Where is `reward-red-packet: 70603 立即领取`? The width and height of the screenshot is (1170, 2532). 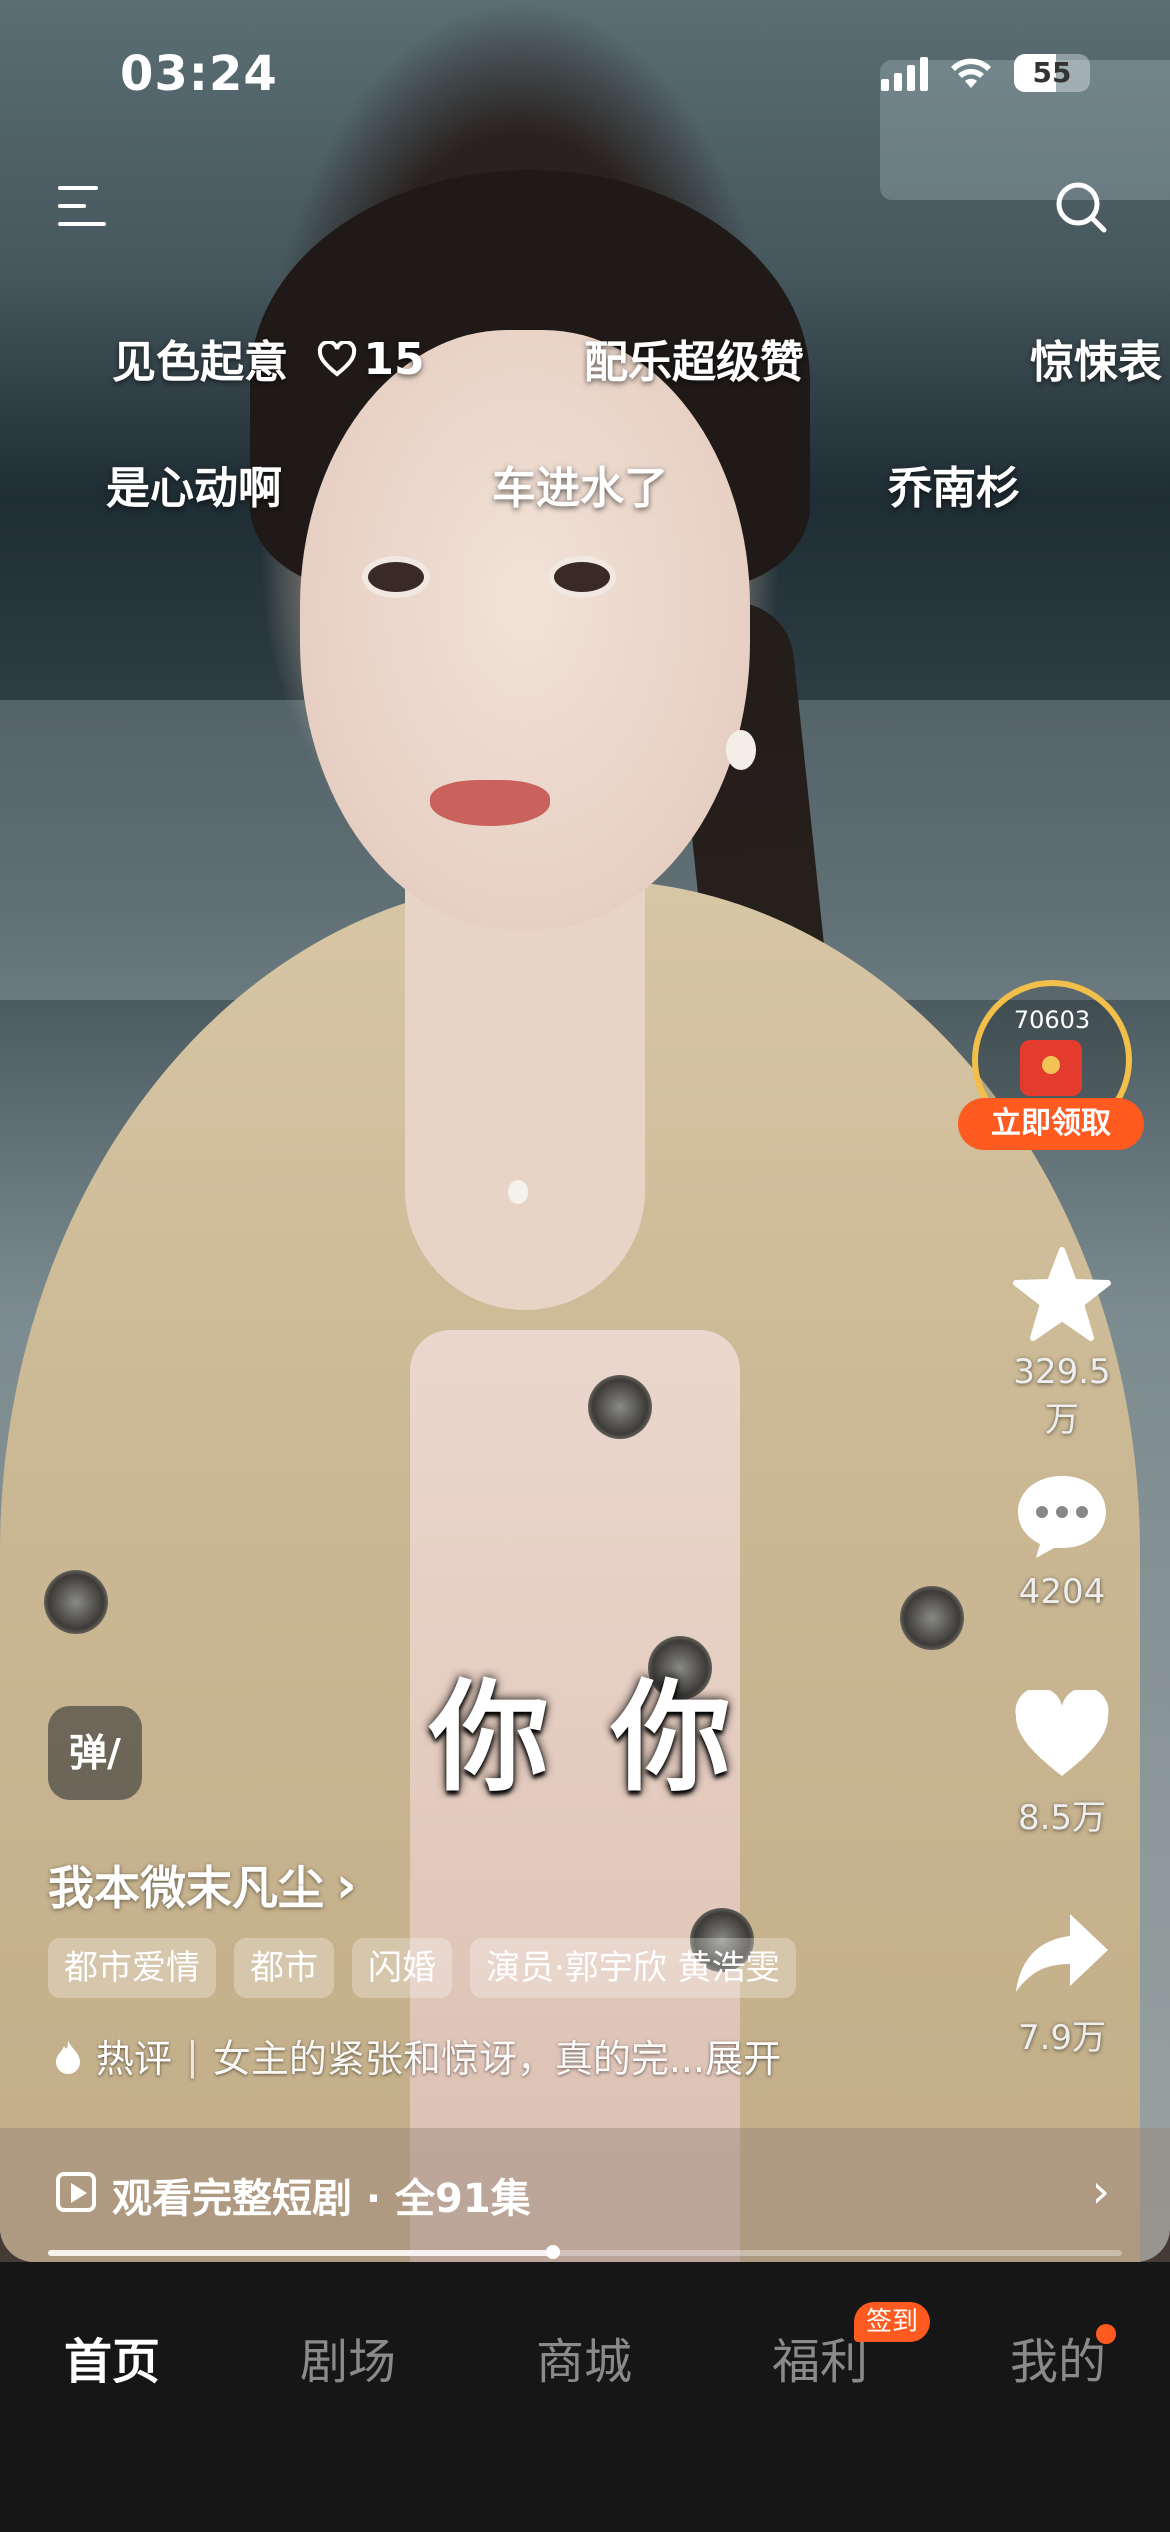
reward-red-packet: 70603 立即领取 is located at coordinates (1051, 1065).